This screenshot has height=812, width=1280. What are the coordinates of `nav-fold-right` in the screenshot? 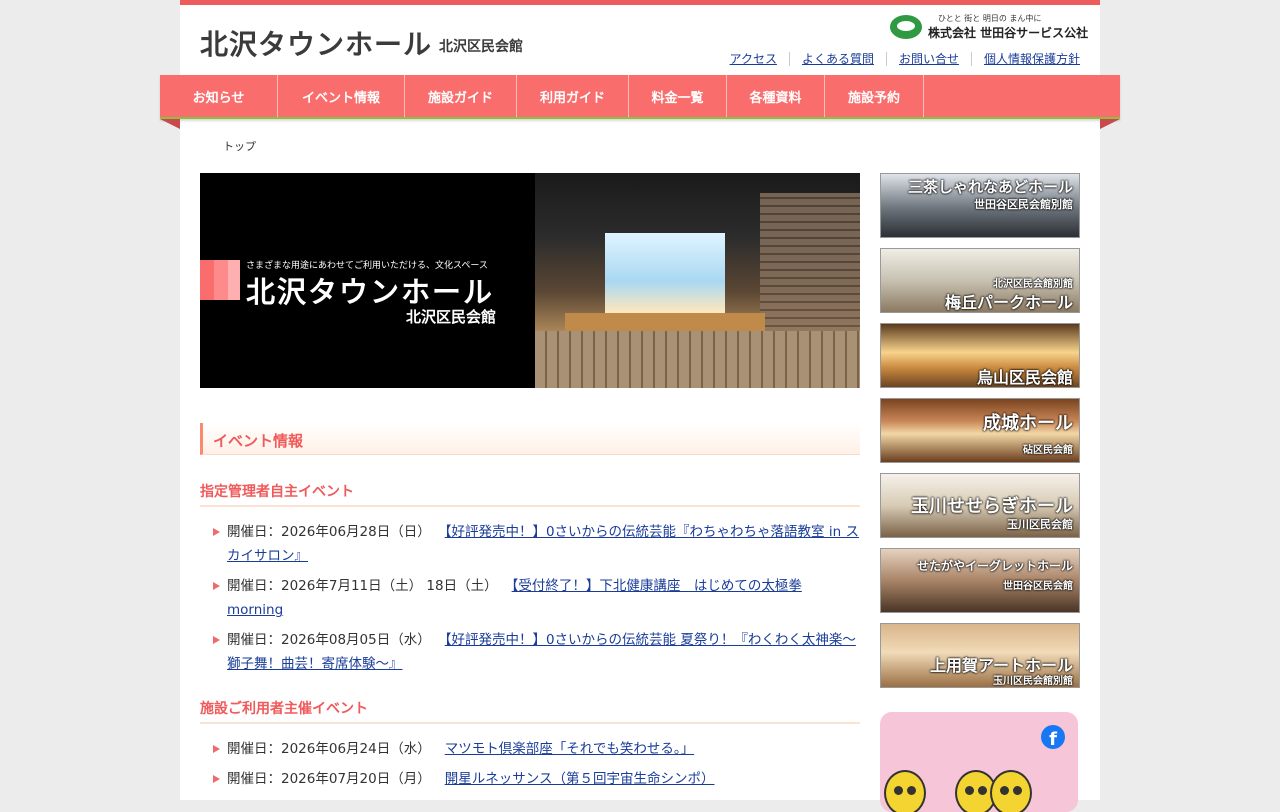 It's located at (1110, 124).